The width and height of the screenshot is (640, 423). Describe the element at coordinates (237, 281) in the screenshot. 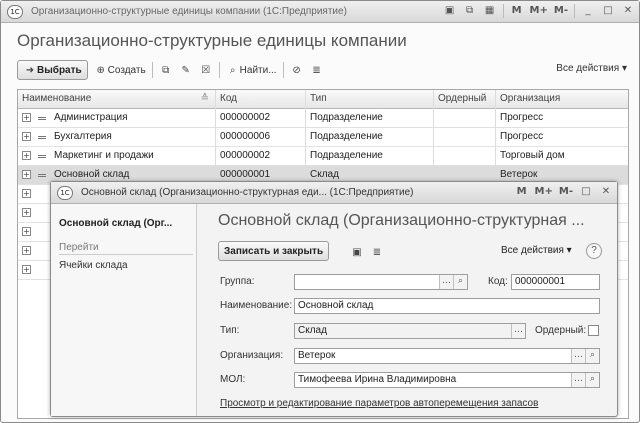

I see `group-label: Группа:` at that location.